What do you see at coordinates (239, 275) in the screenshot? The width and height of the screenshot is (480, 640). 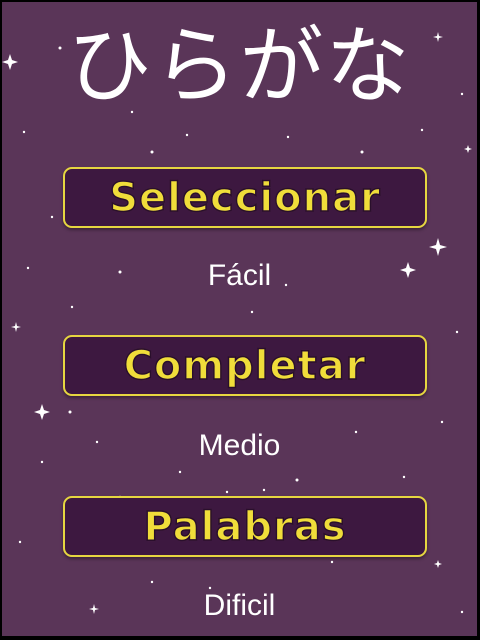 I see `difficulty-label-easy: Fácil` at bounding box center [239, 275].